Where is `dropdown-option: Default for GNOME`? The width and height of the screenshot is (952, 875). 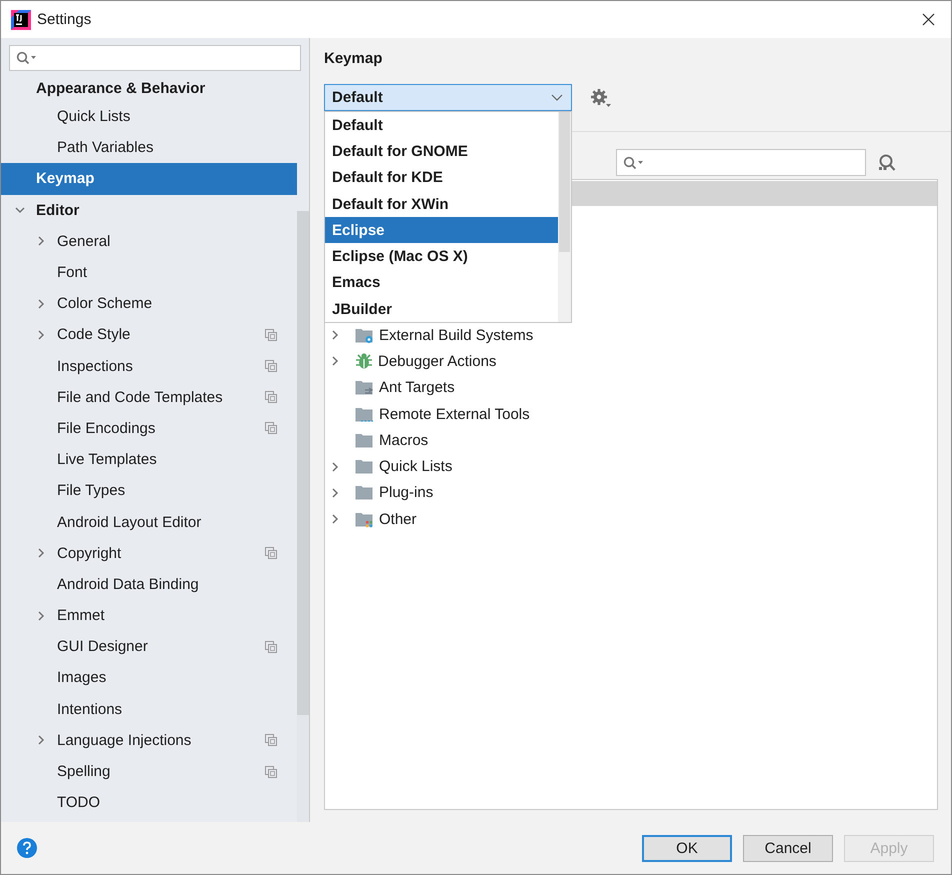 dropdown-option: Default for GNOME is located at coordinates (441, 151).